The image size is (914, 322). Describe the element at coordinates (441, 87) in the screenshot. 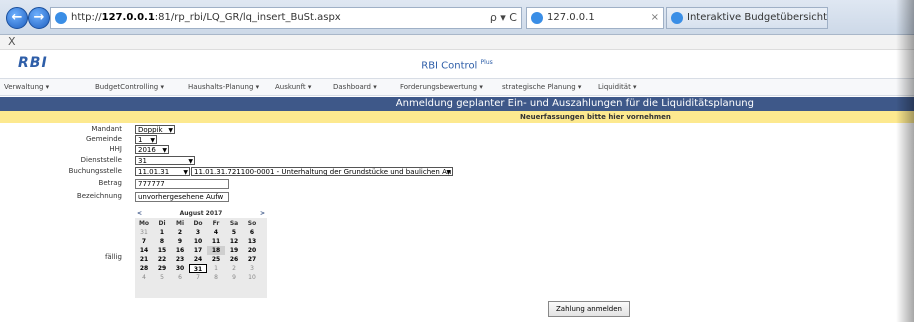

I see `menu-item-forderungsbewertung: Forderungsbewertung ▾` at that location.